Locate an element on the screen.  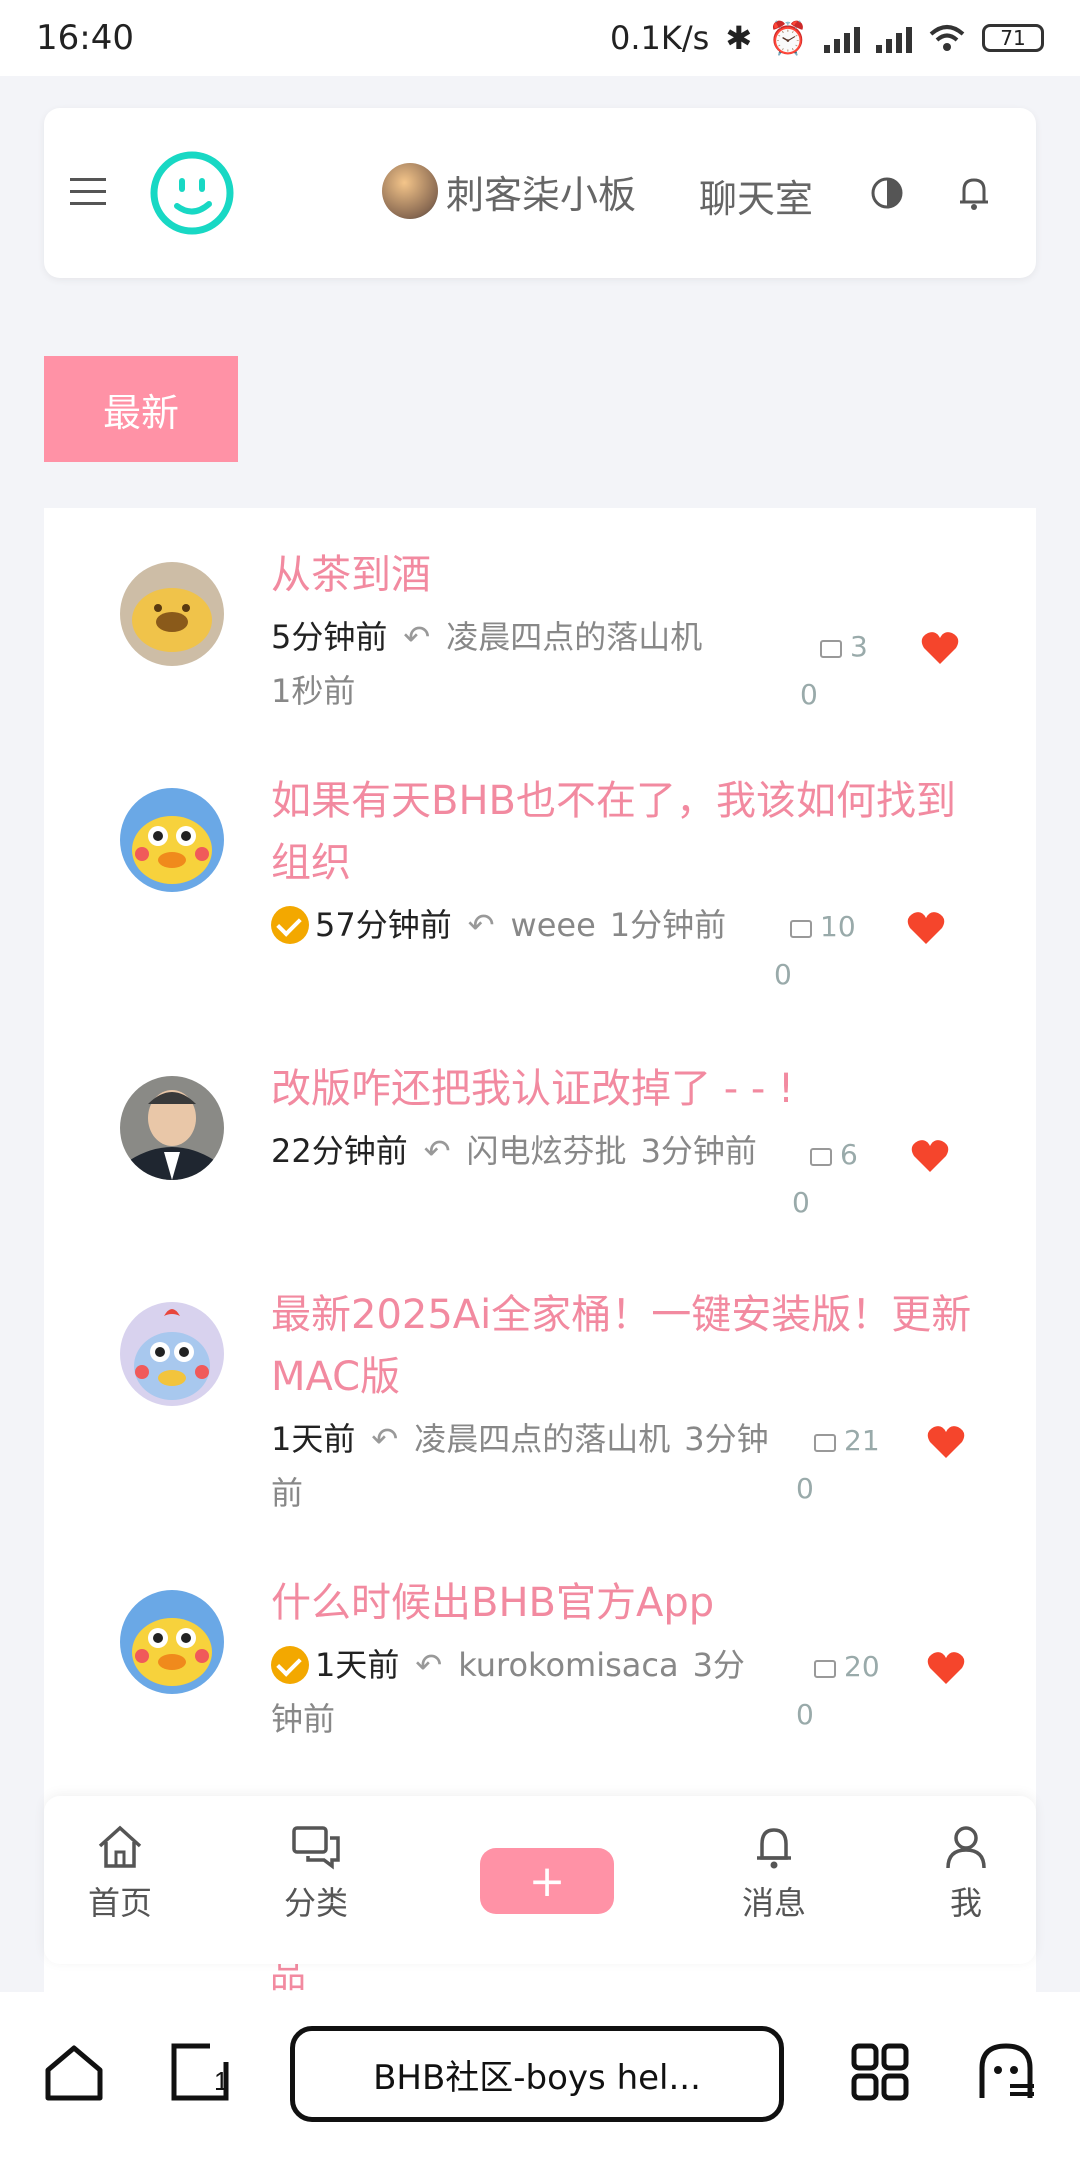
username: 刺客柒小板 is located at coordinates (541, 194).